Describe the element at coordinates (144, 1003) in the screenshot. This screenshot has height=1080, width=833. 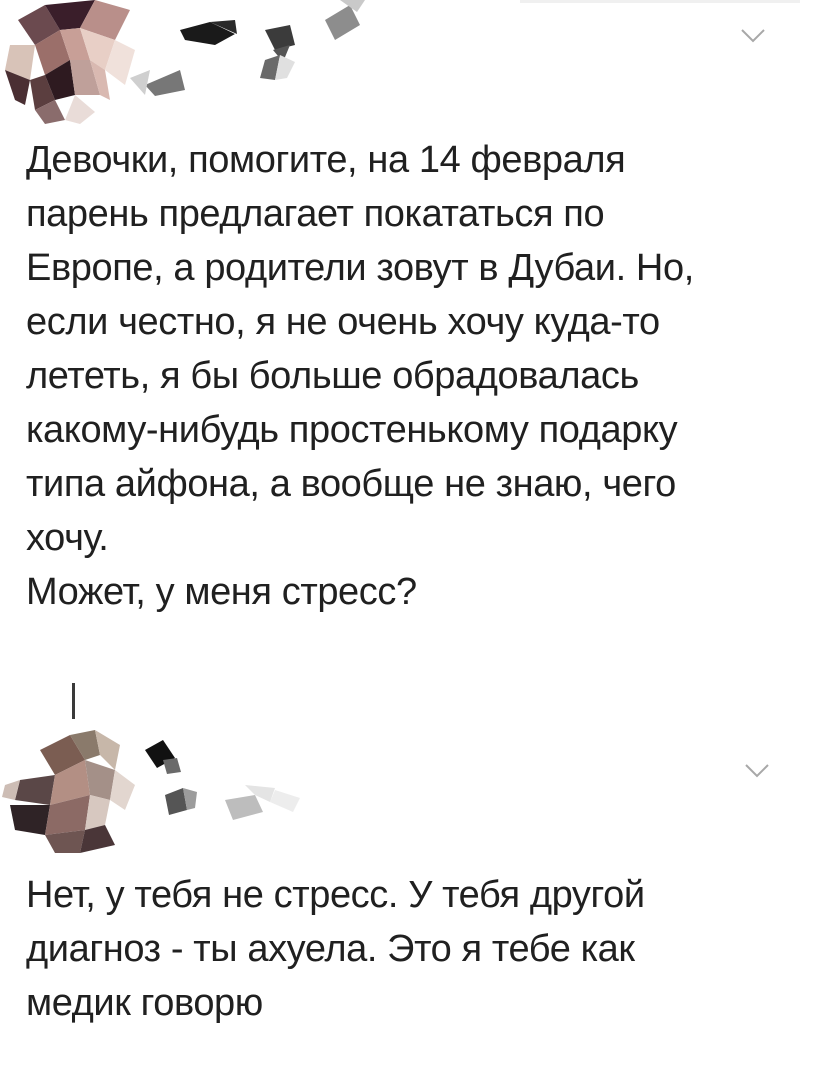
I see `post-text-line: медик говорю` at that location.